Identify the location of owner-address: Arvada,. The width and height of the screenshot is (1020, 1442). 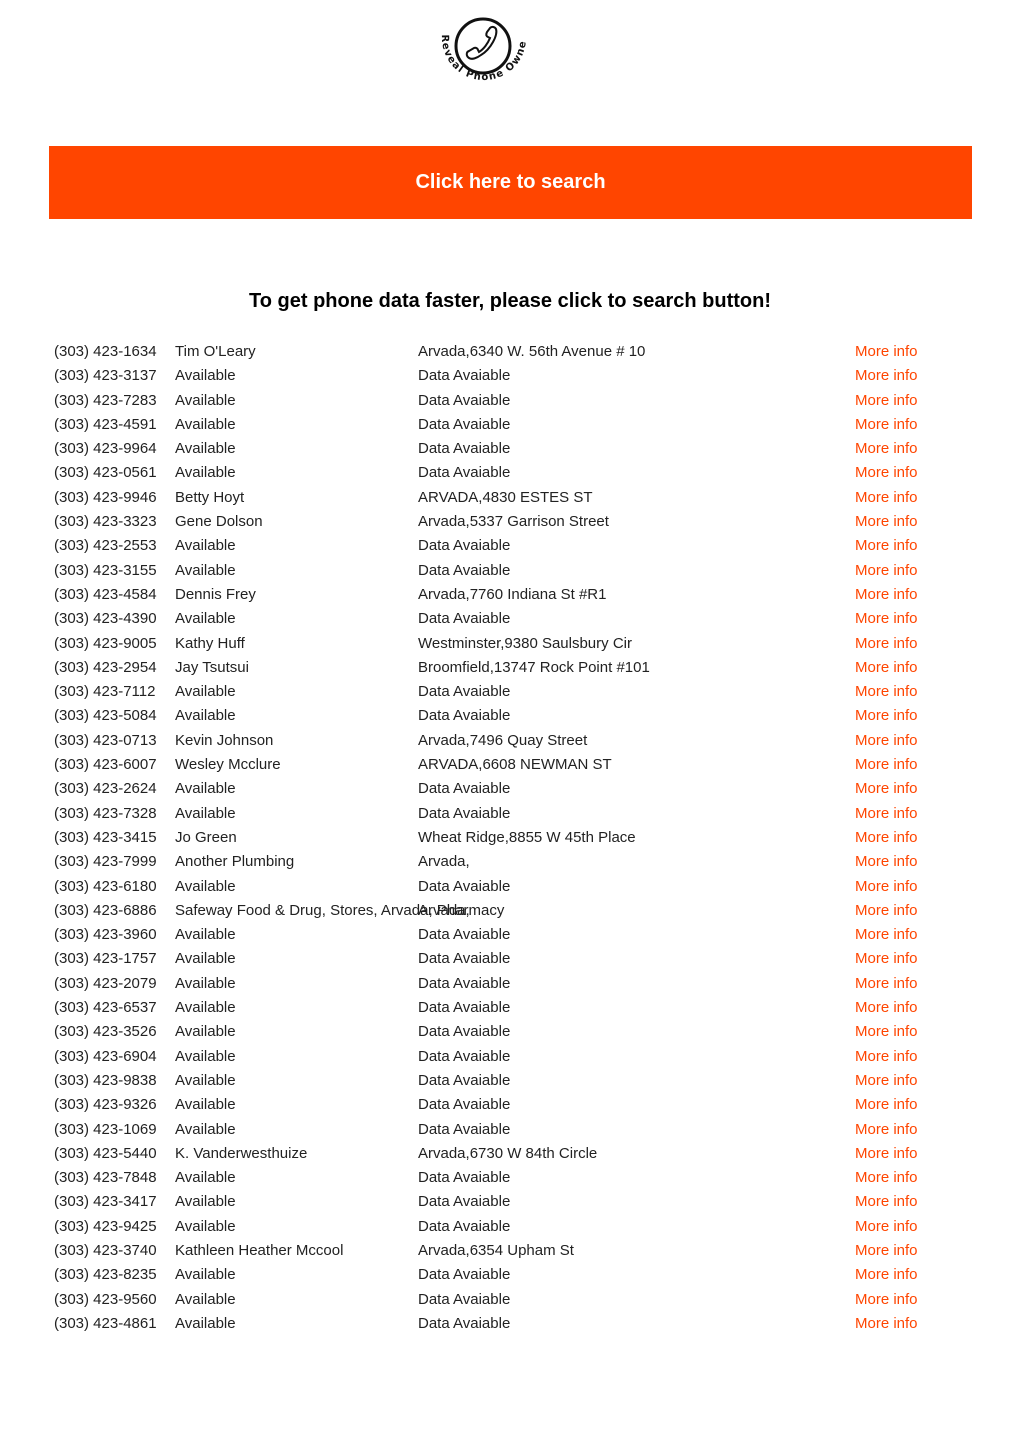
(444, 862).